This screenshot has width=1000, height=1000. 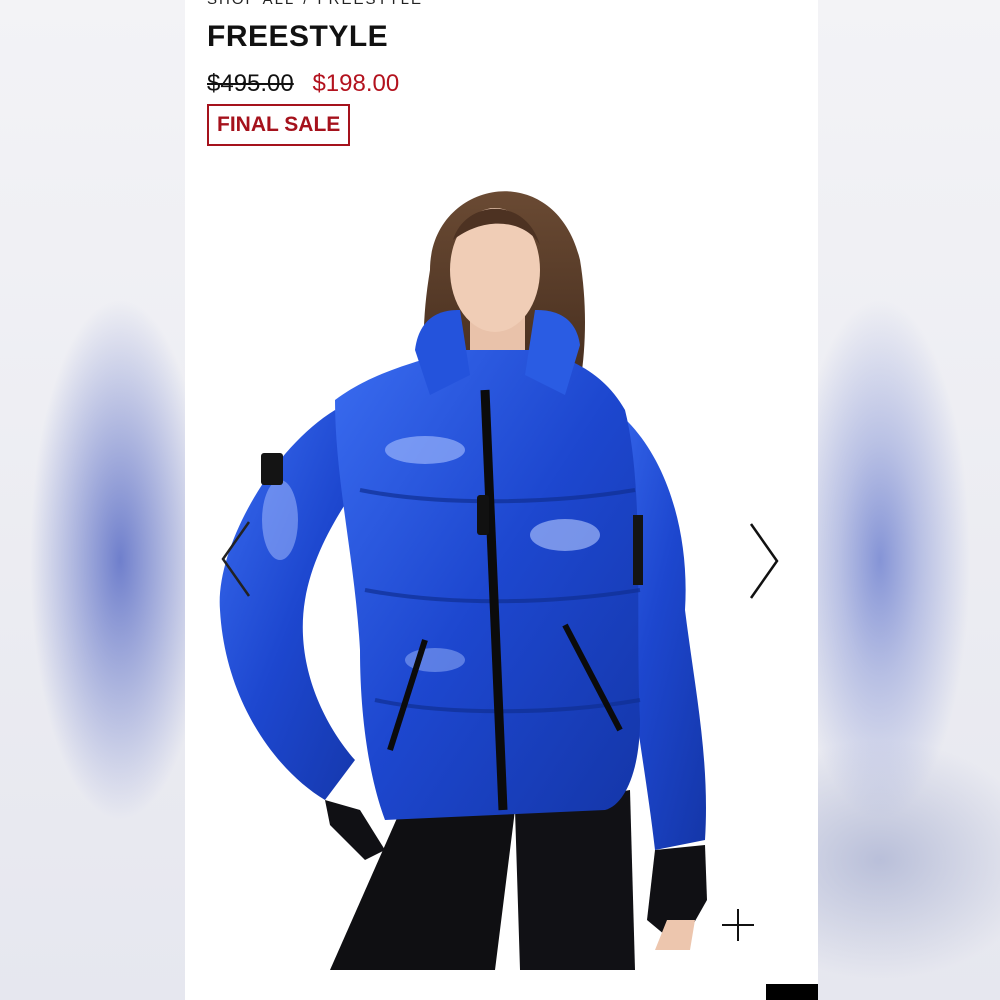 What do you see at coordinates (792, 992) in the screenshot?
I see `bottom-corner-button` at bounding box center [792, 992].